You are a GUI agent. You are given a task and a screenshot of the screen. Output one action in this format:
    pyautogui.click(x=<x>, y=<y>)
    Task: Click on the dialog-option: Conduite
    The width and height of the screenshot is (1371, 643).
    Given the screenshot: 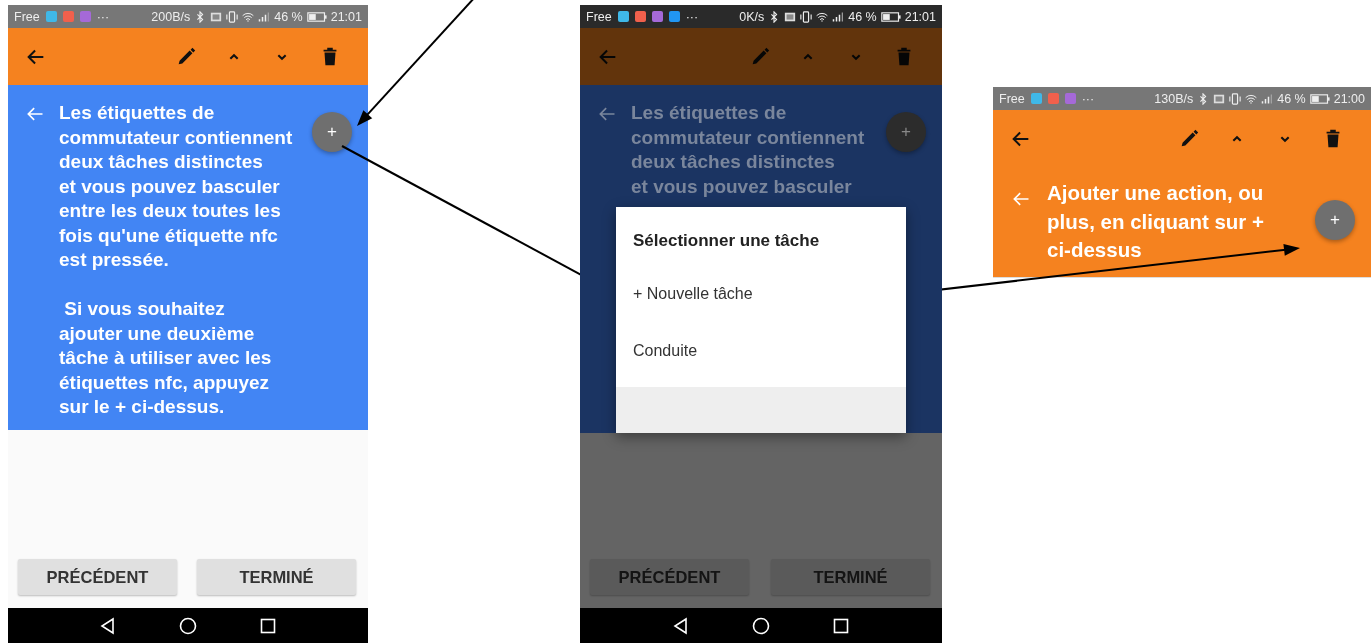 What is the action you would take?
    pyautogui.click(x=761, y=350)
    